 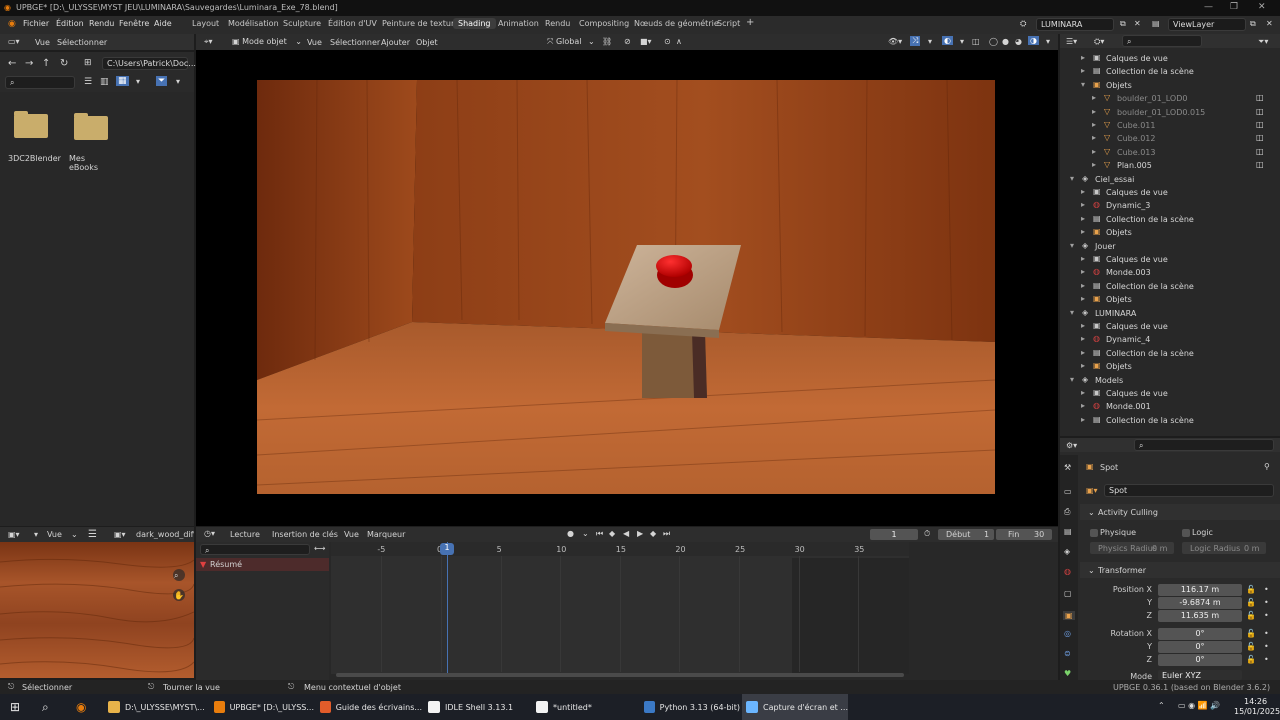 I want to click on position-x-field: 116.17 m, so click(x=1200, y=590).